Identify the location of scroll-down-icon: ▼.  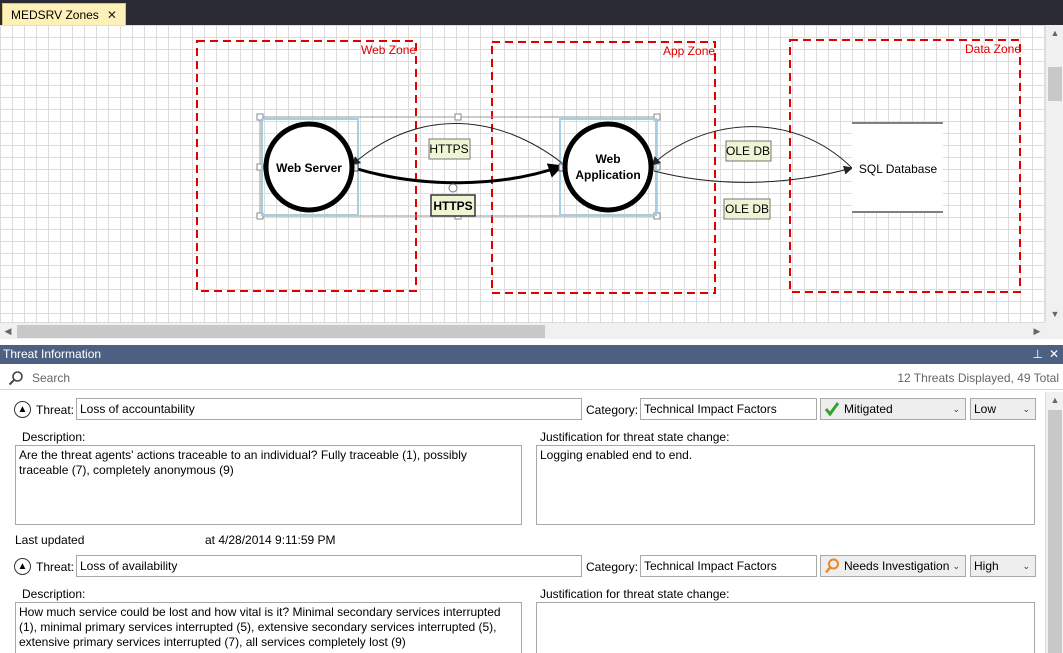
(1054, 314).